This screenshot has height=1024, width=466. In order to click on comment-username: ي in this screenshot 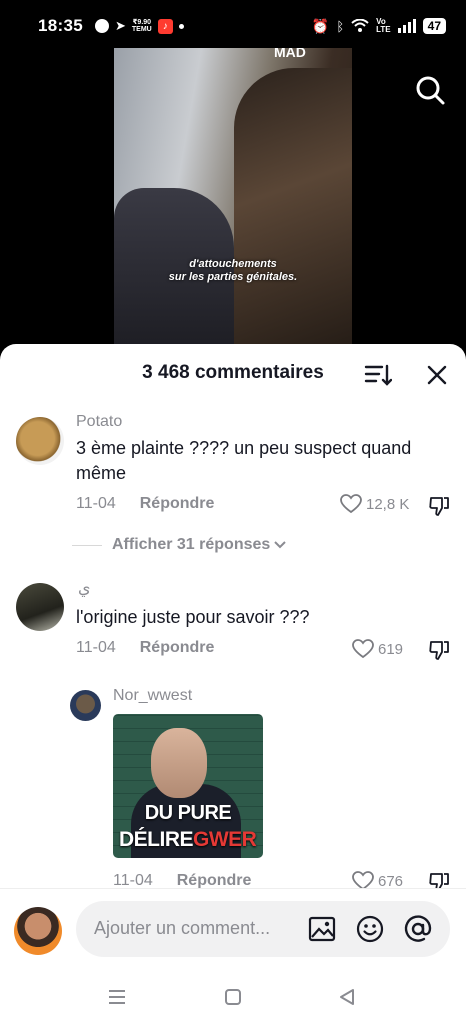, I will do `click(84, 588)`.